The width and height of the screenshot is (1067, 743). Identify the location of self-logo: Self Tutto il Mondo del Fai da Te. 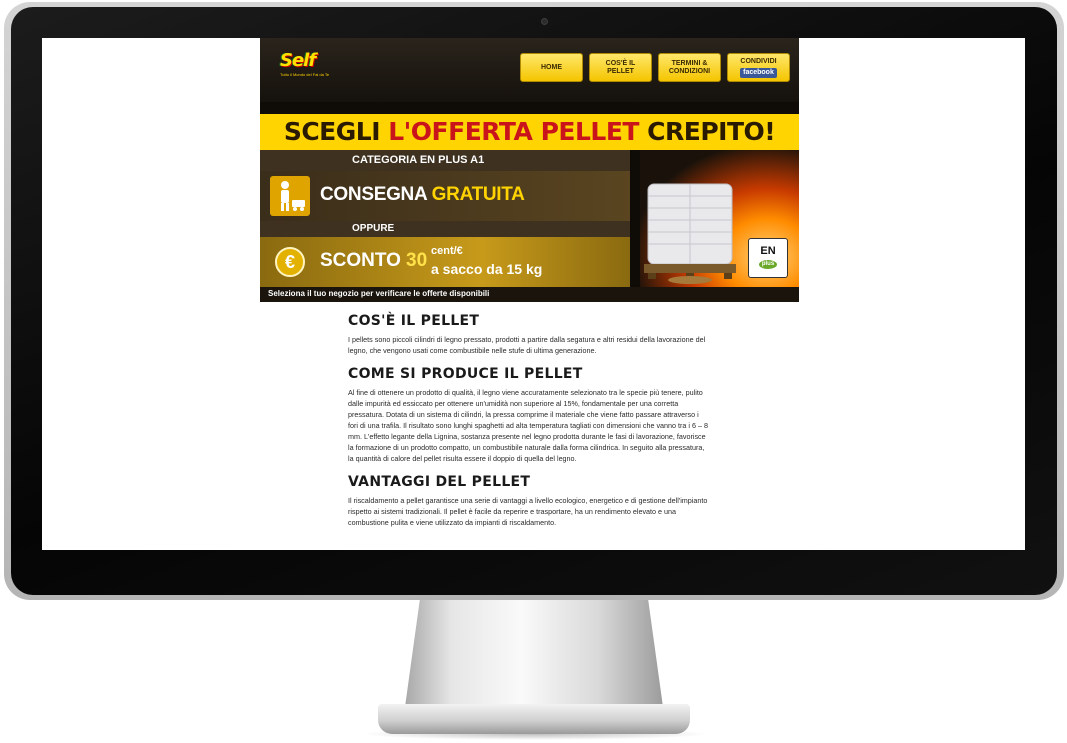
(307, 68).